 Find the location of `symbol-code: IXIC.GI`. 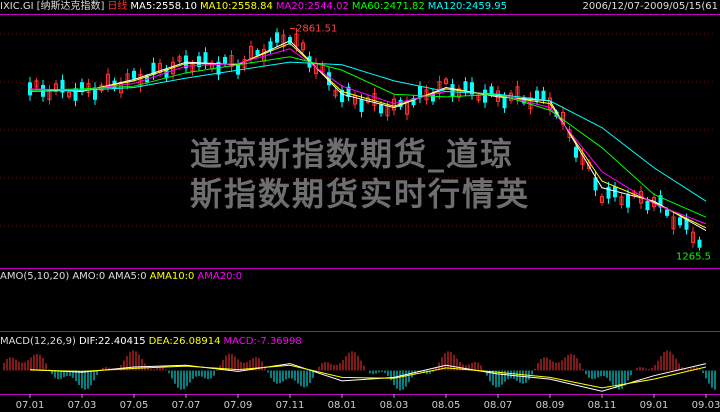

symbol-code: IXIC.GI is located at coordinates (17, 6).